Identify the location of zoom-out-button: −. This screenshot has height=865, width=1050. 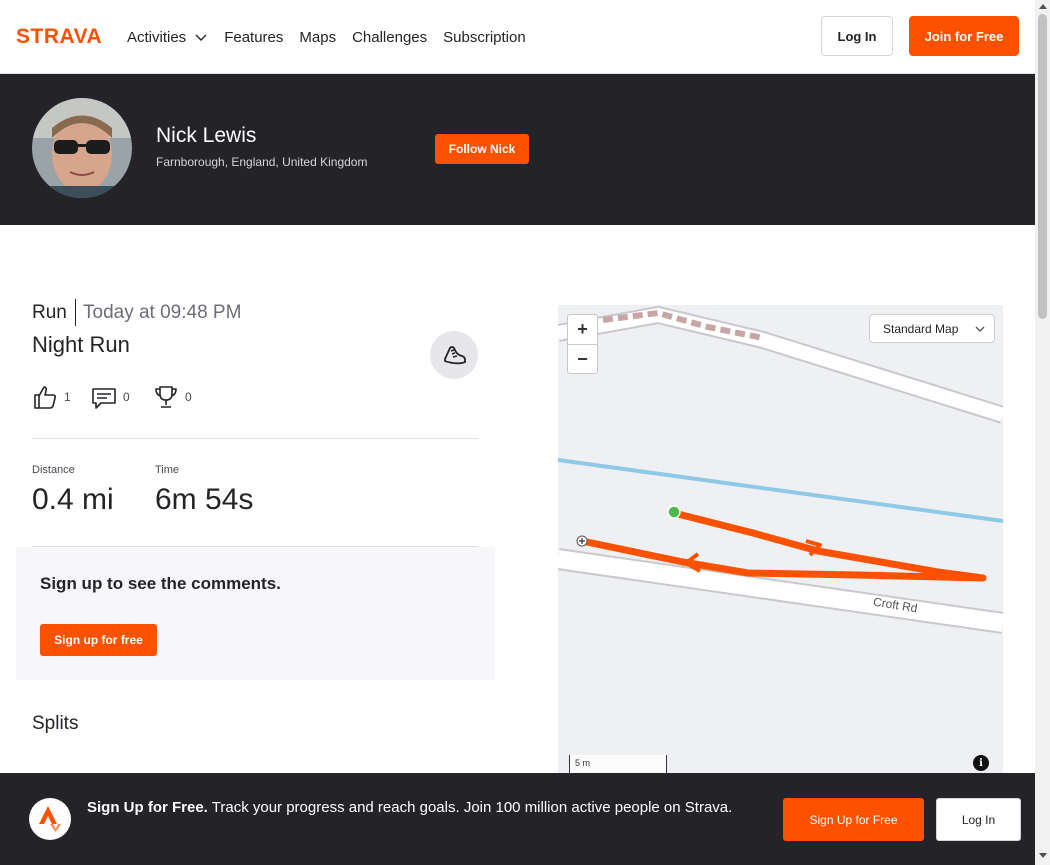
(582, 359).